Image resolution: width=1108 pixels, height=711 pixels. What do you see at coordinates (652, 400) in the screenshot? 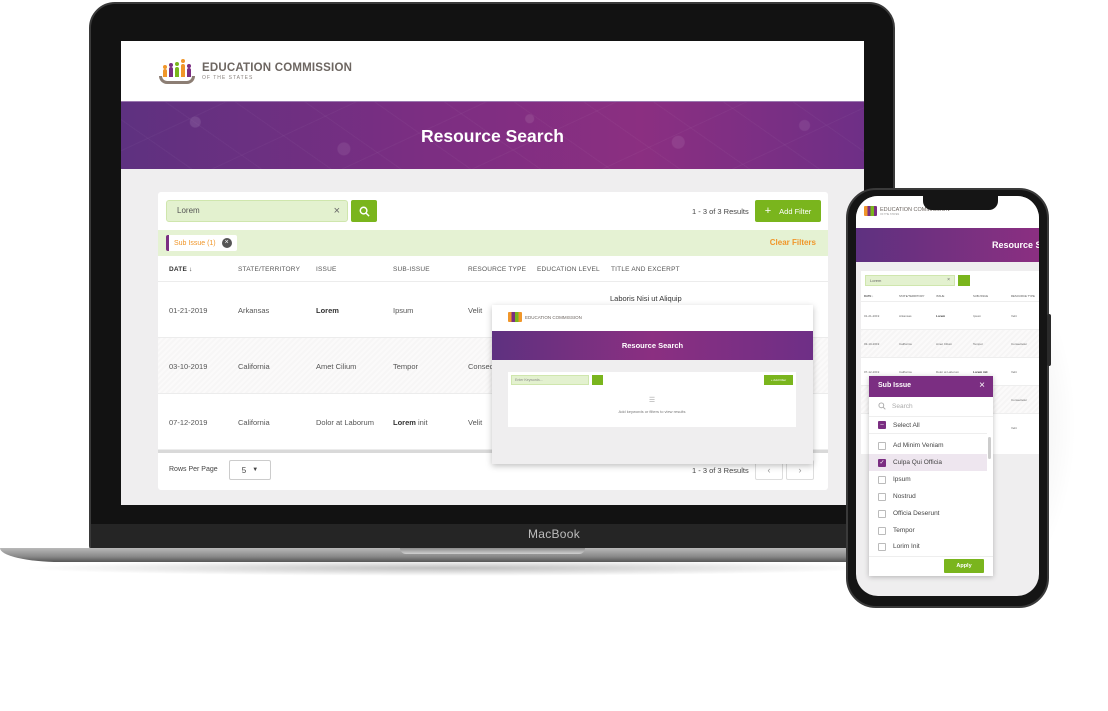
I see `list-icon: ☰` at bounding box center [652, 400].